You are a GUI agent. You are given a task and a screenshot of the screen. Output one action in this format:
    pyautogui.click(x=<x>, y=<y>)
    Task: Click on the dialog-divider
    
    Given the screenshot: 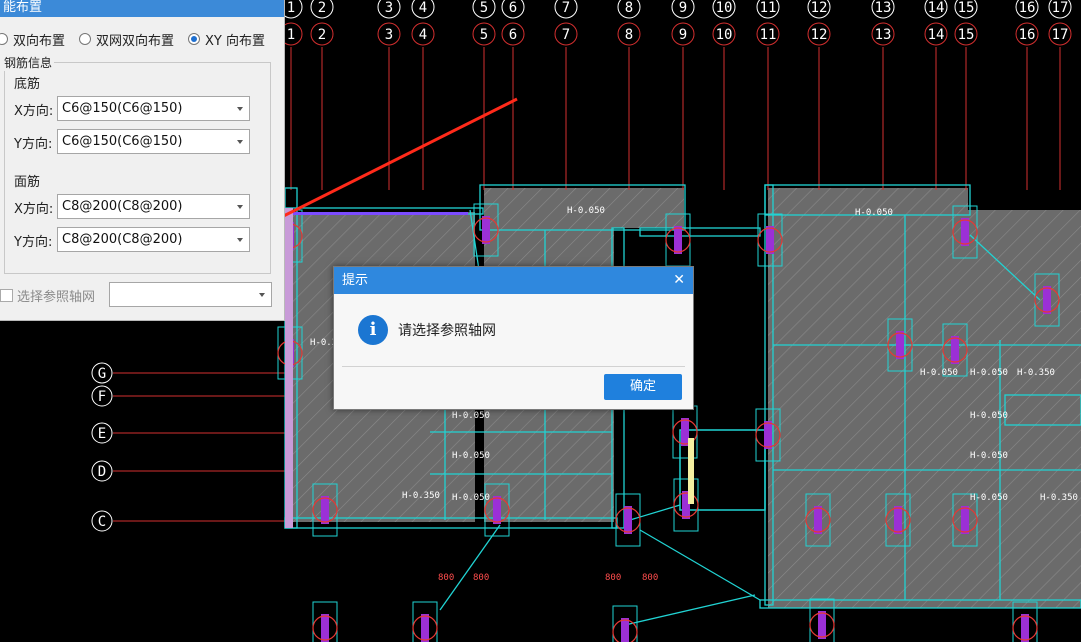 What is the action you would take?
    pyautogui.click(x=513, y=366)
    